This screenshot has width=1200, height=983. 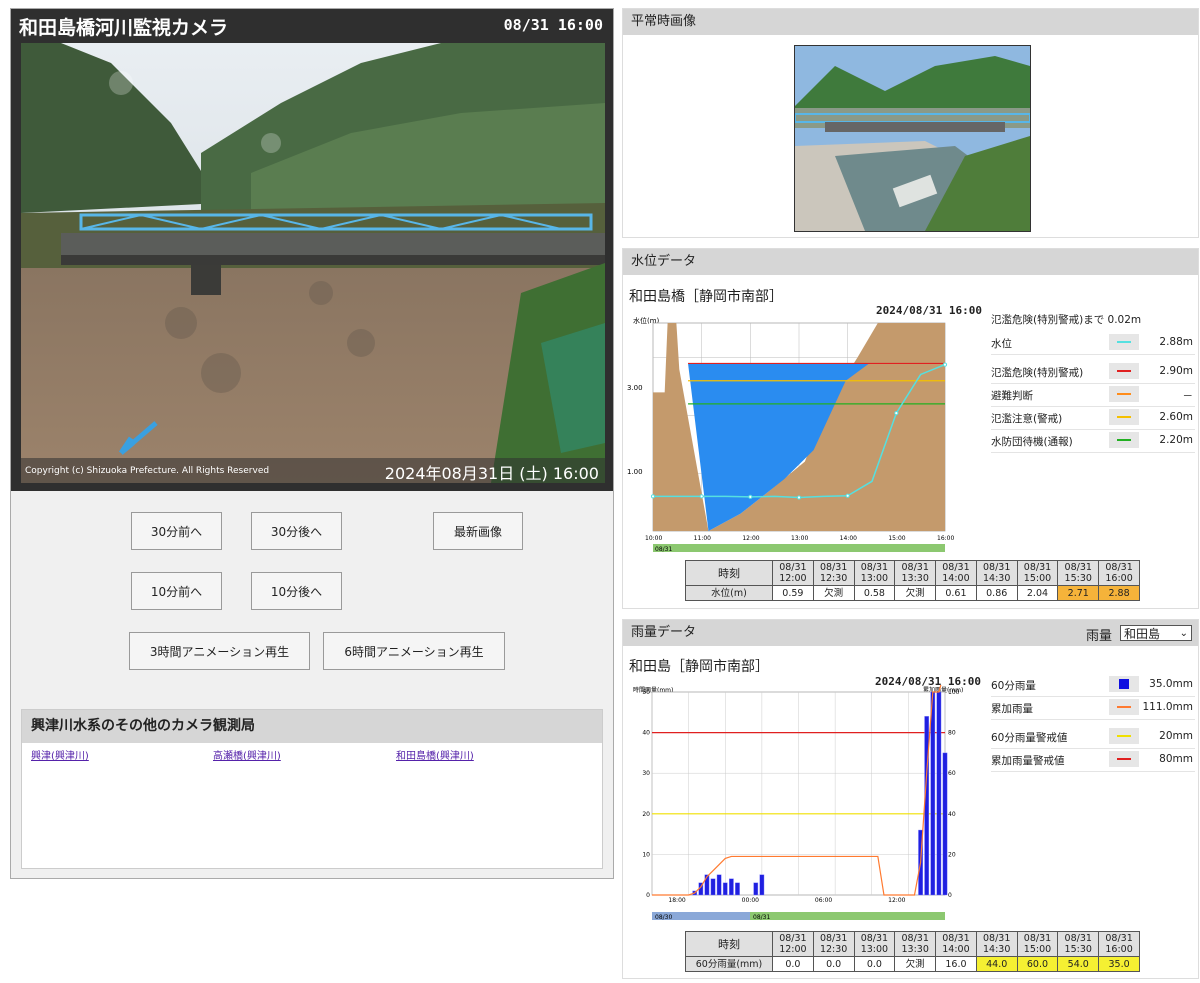 What do you see at coordinates (1176, 736) in the screenshot?
I see `rain-legend-value: 20mm` at bounding box center [1176, 736].